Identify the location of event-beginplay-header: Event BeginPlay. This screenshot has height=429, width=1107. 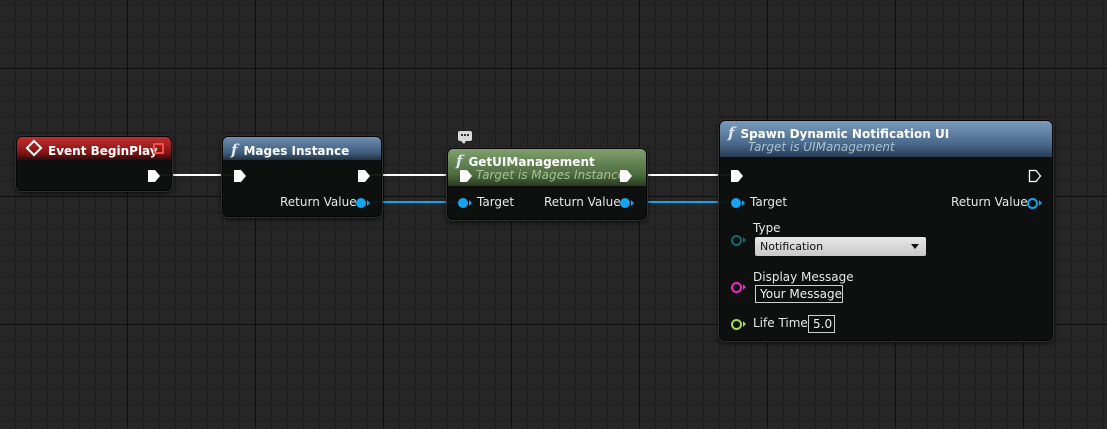
(94, 148).